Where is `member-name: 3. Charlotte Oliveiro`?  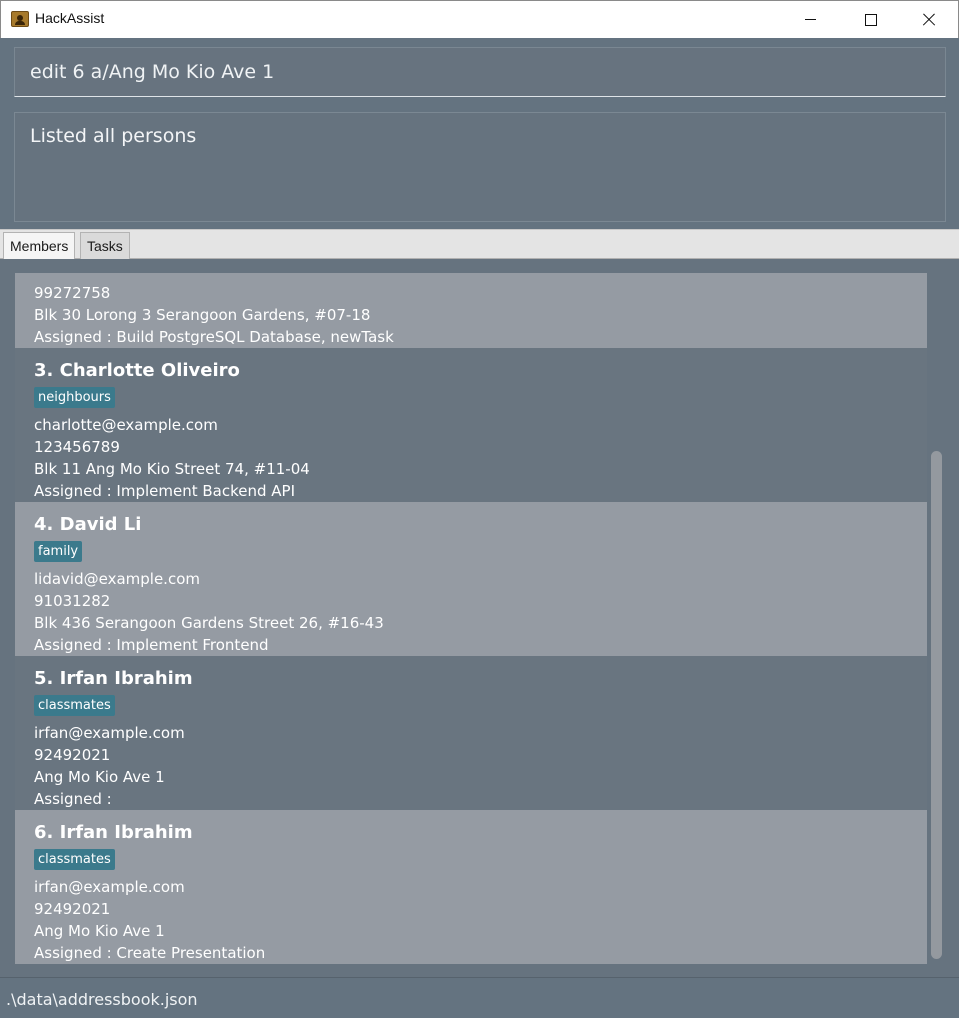
member-name: 3. Charlotte Oliveiro is located at coordinates (137, 370).